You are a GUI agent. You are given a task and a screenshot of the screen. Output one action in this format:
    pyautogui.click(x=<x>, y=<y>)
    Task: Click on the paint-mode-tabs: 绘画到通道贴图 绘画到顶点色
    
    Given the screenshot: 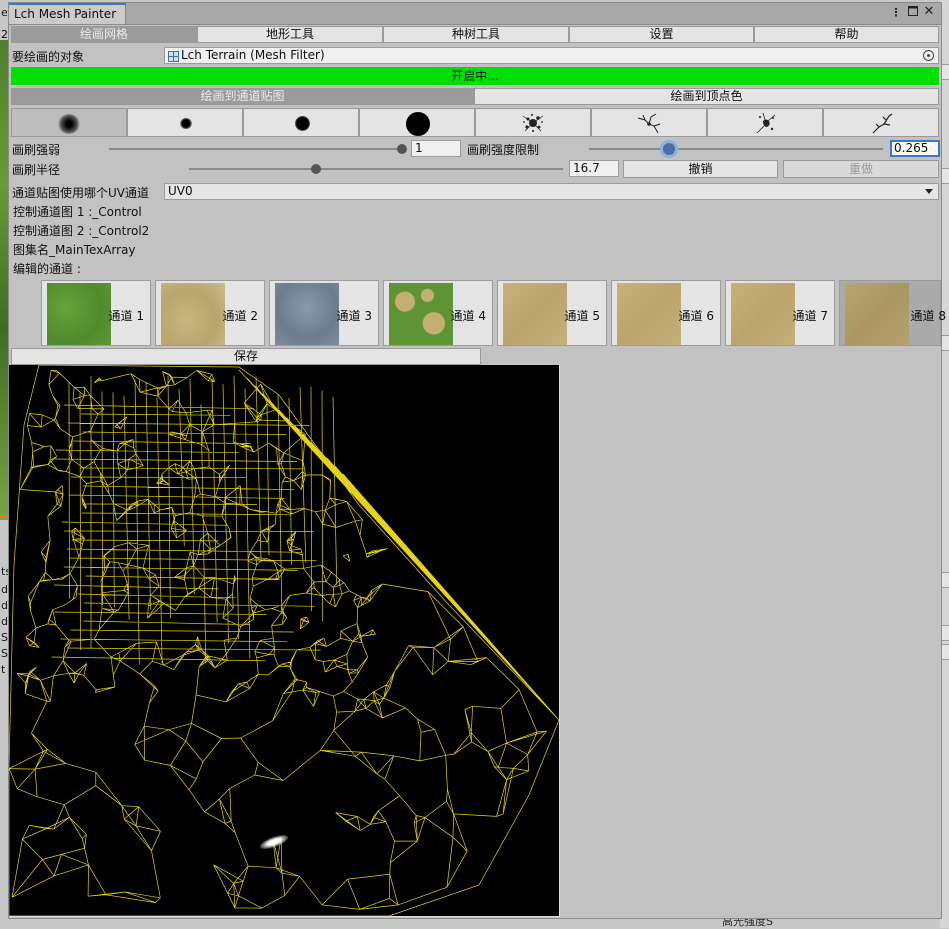 What is the action you would take?
    pyautogui.click(x=475, y=96)
    